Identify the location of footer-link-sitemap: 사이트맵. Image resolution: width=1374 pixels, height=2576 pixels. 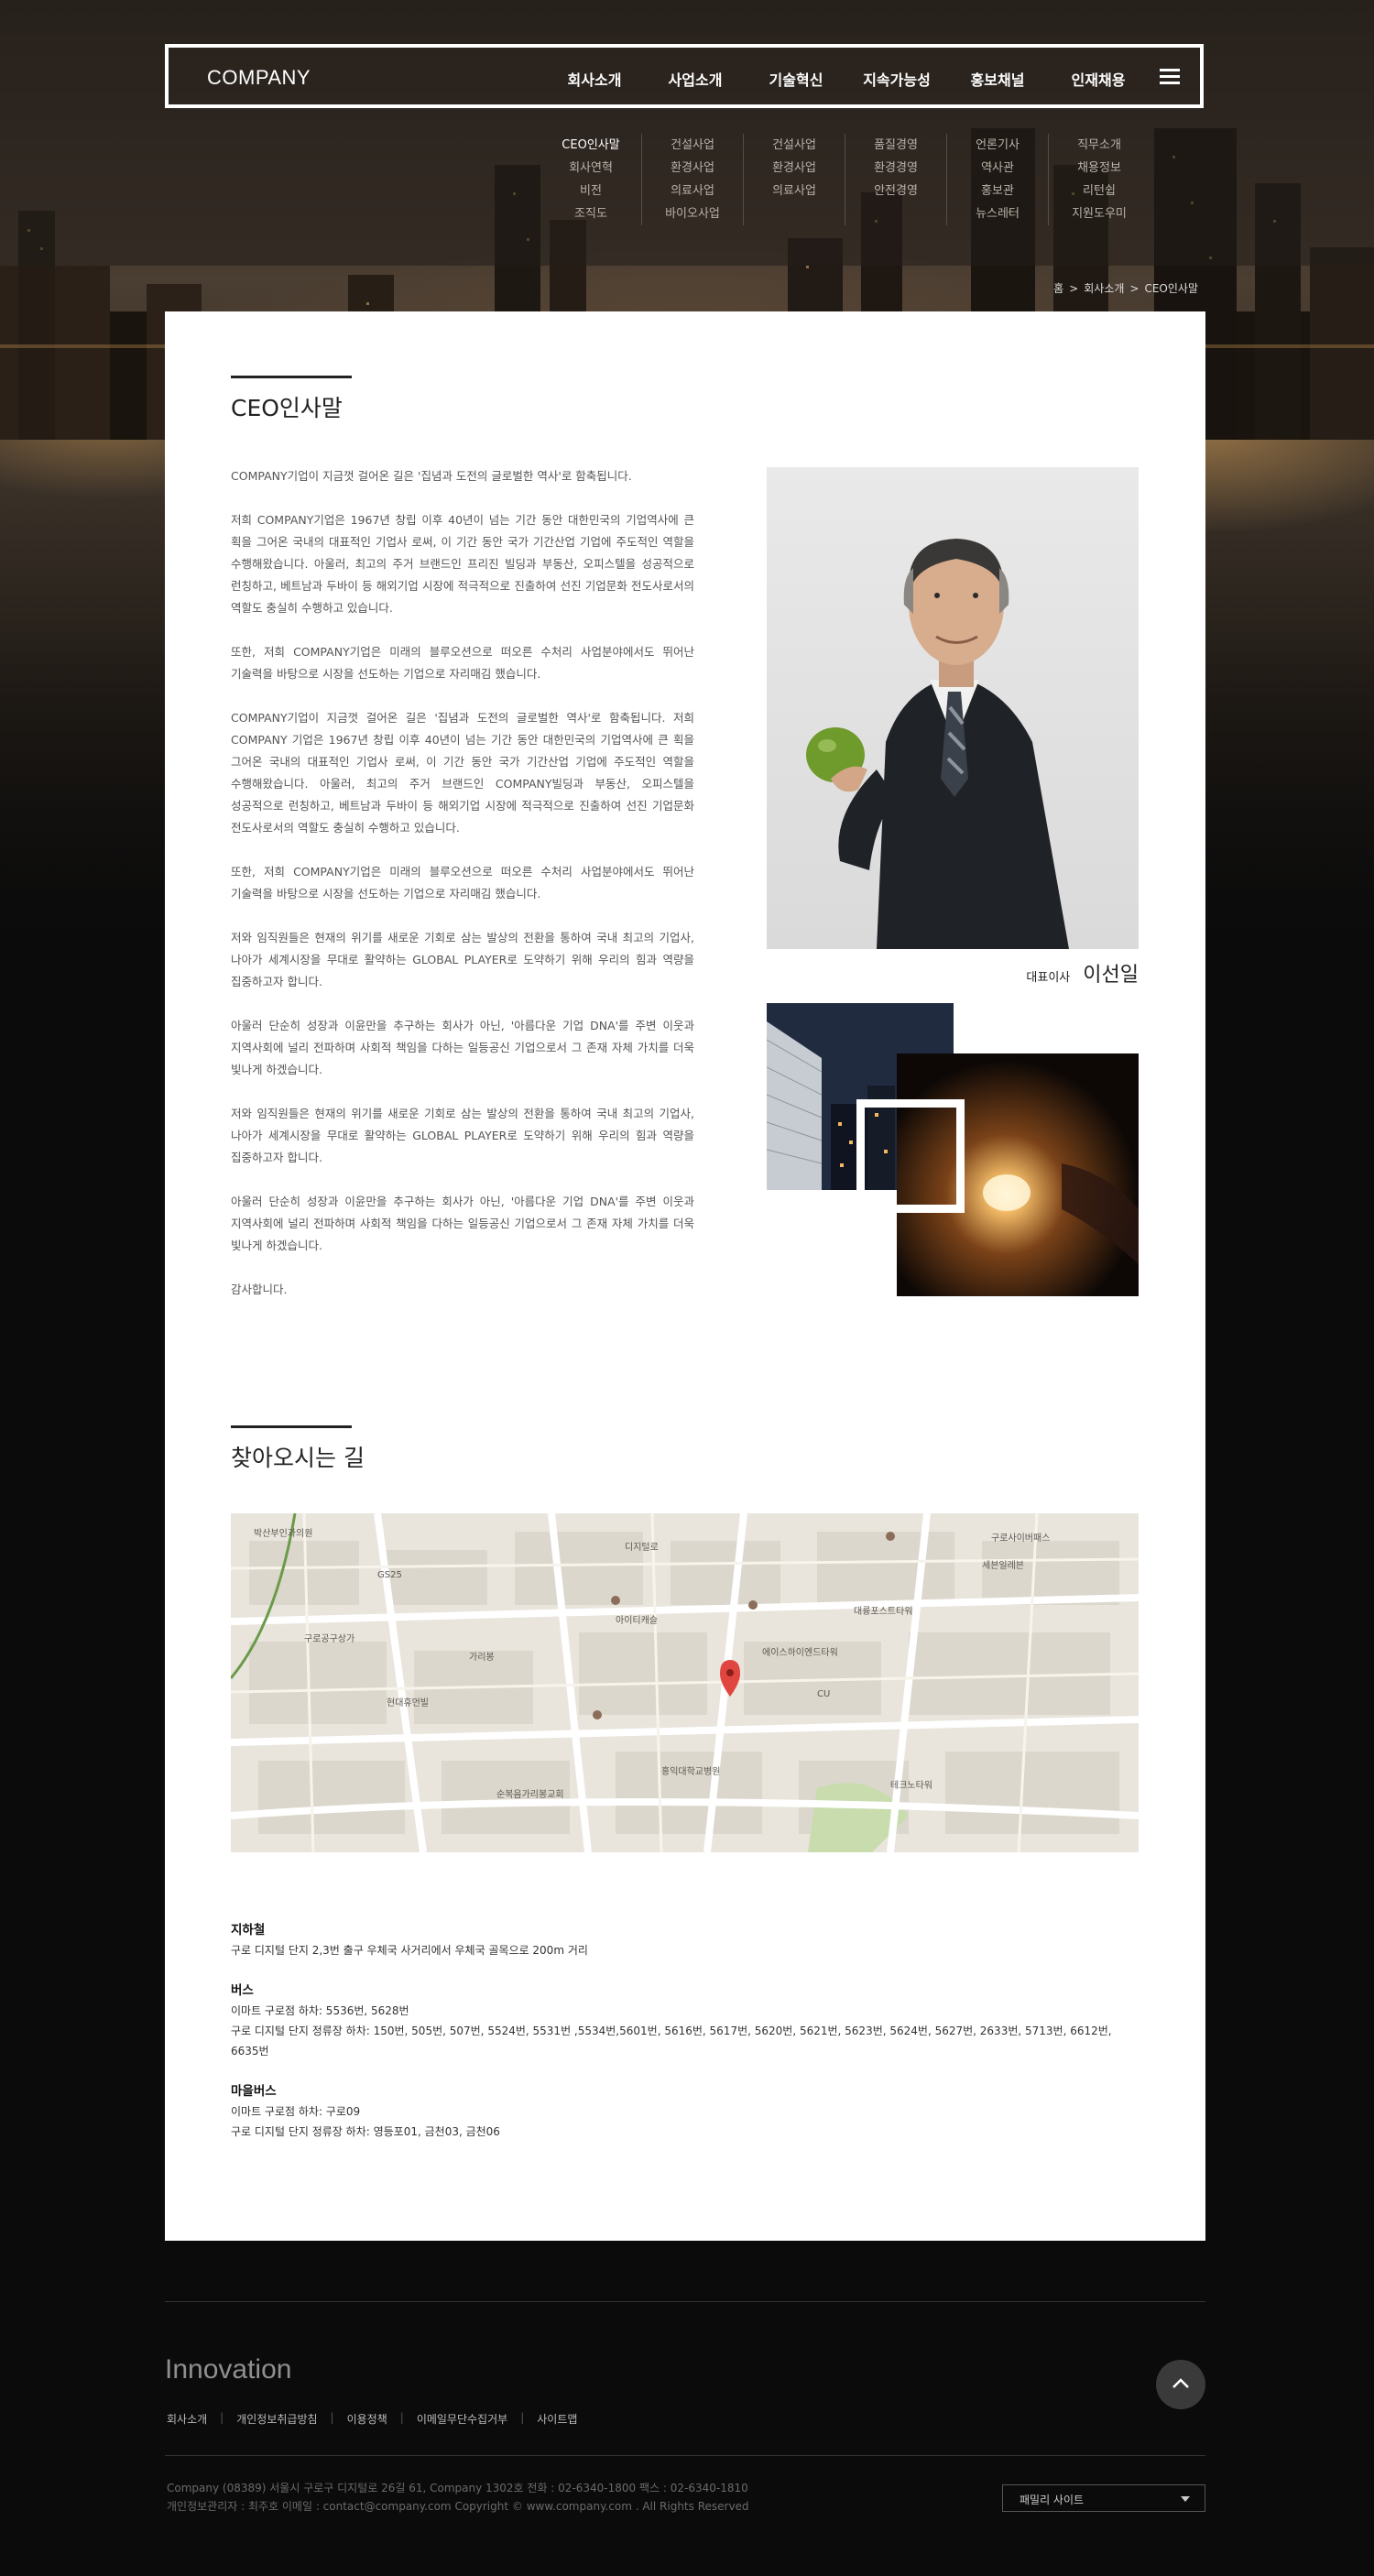
(557, 2419).